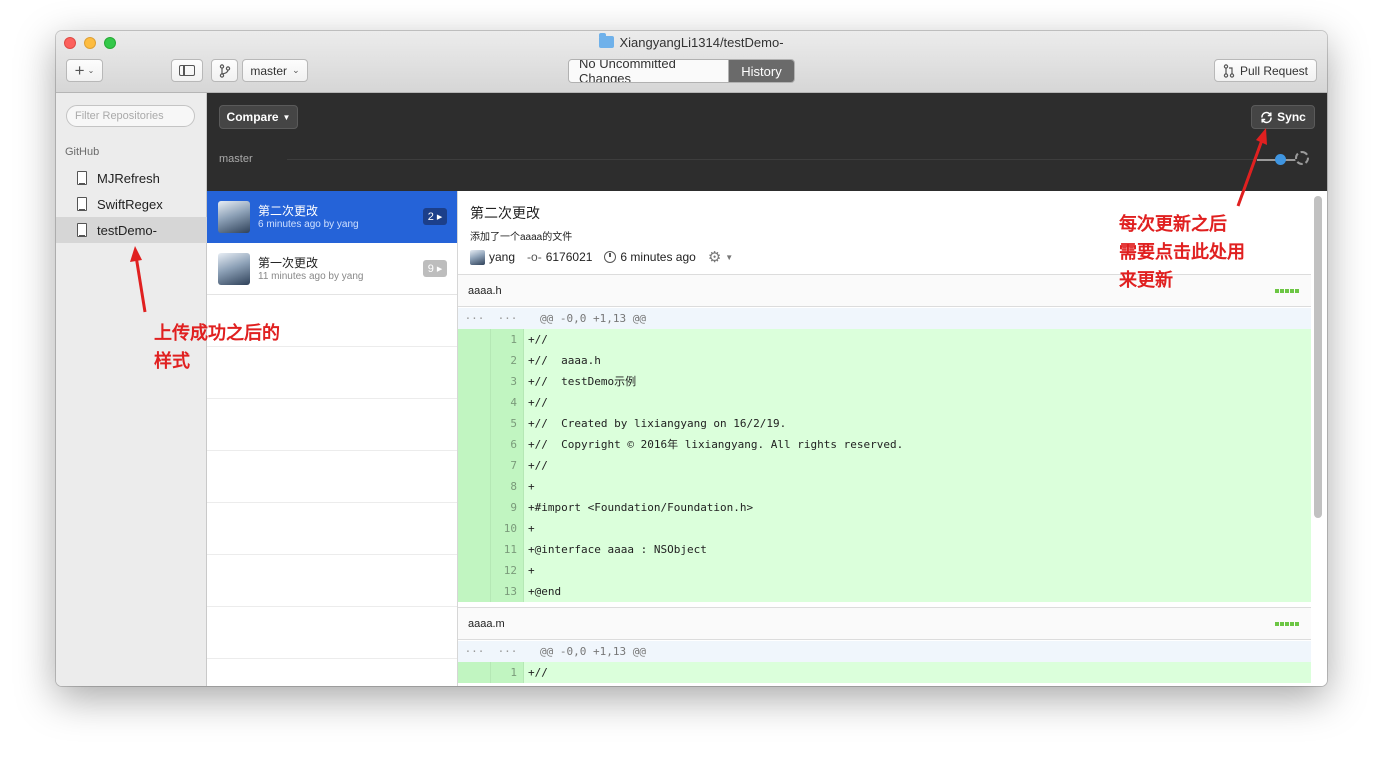 The height and width of the screenshot is (767, 1383). What do you see at coordinates (311, 276) in the screenshot?
I see `commit-subtitle: 11 minutes ago by yang` at bounding box center [311, 276].